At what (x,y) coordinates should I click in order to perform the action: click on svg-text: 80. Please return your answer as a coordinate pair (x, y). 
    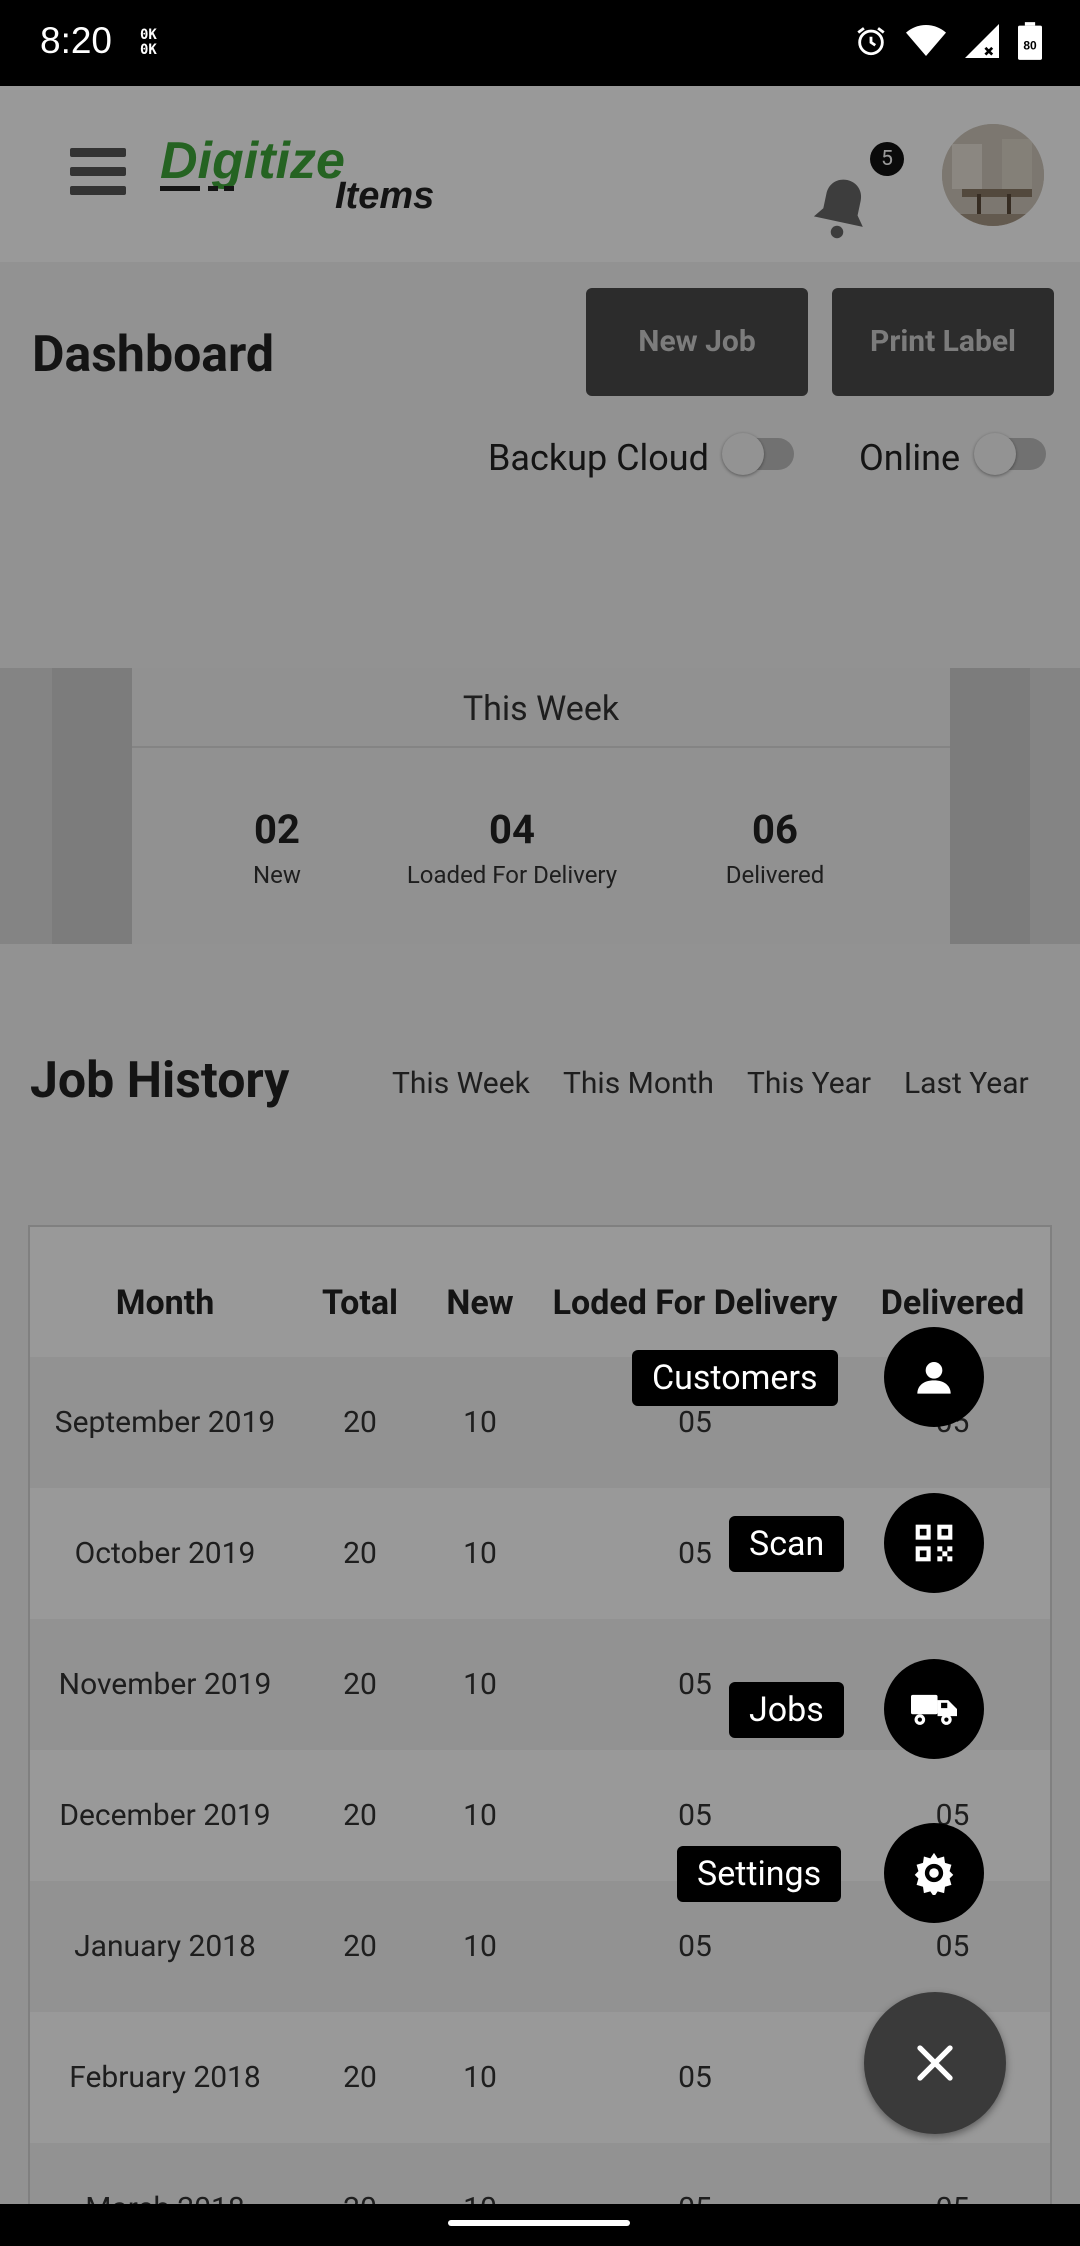
    Looking at the image, I should click on (1030, 46).